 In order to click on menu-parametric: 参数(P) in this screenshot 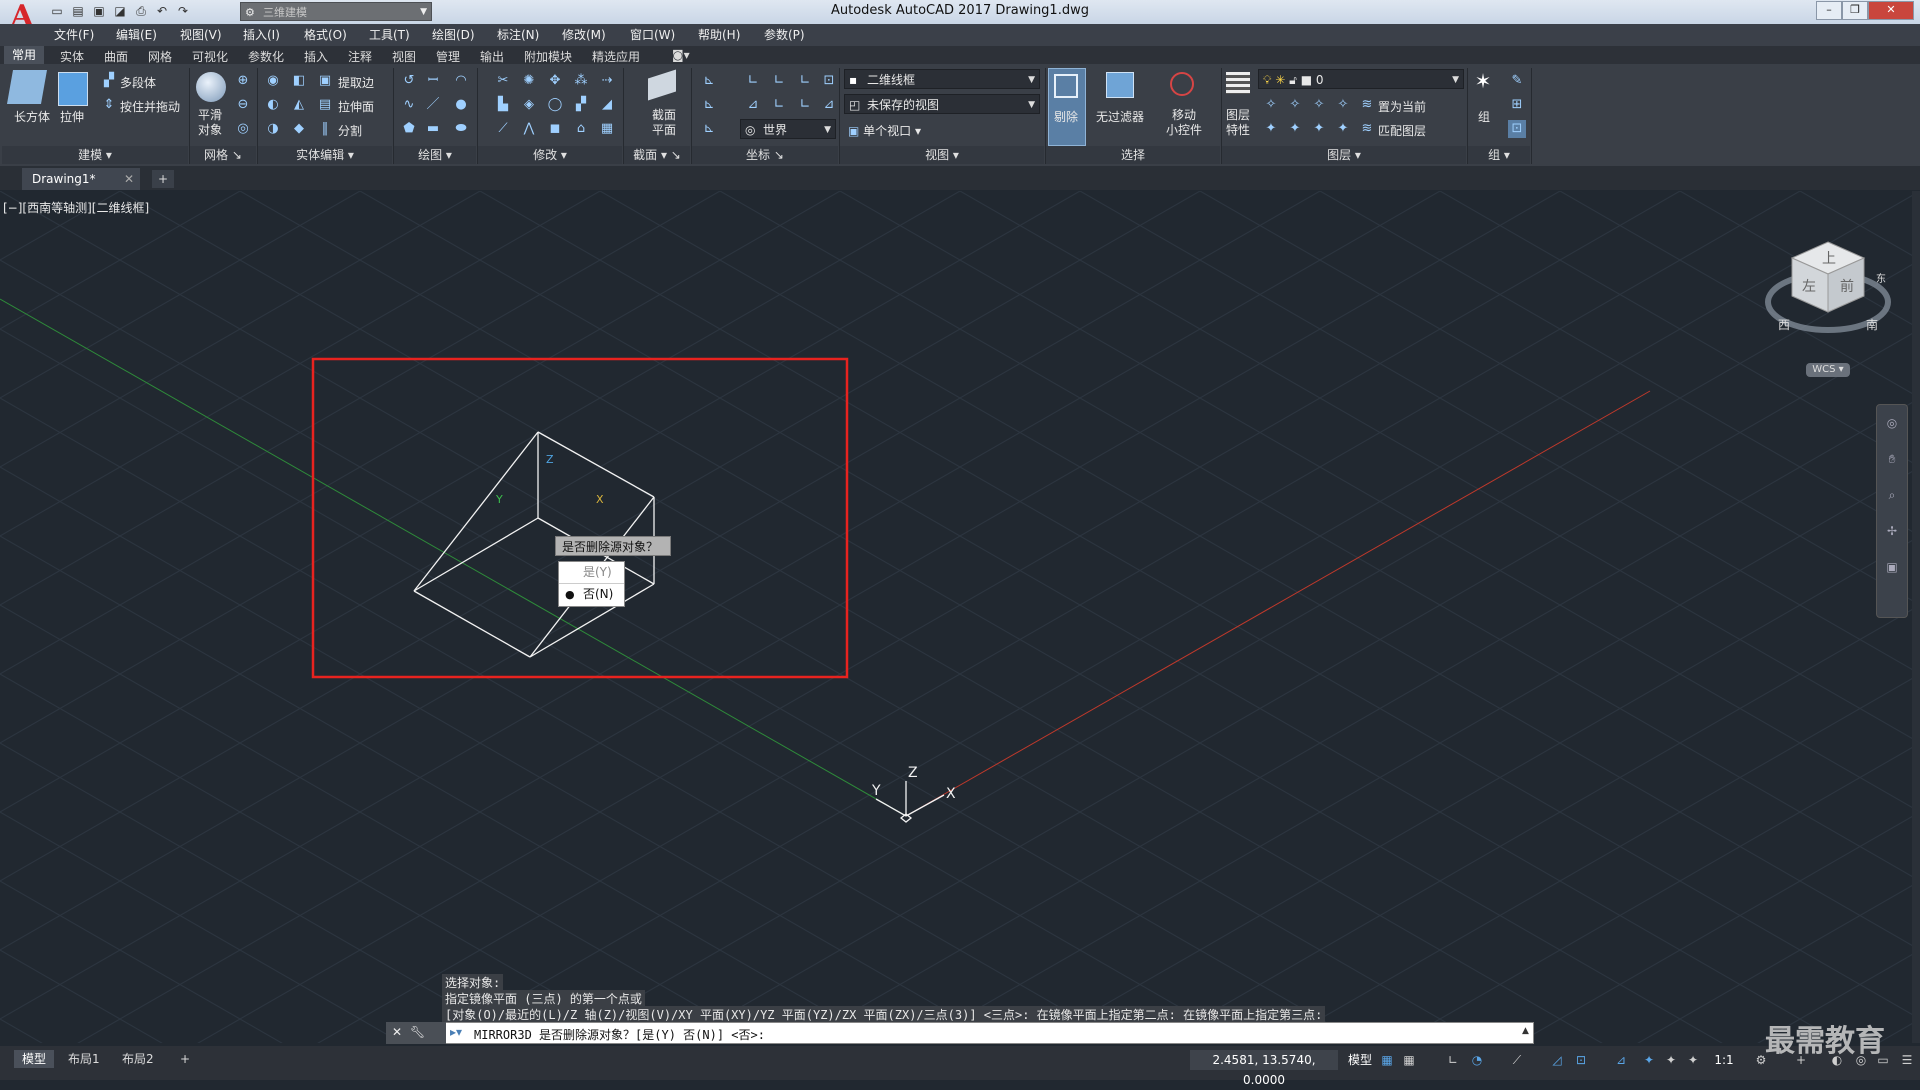, I will do `click(784, 34)`.